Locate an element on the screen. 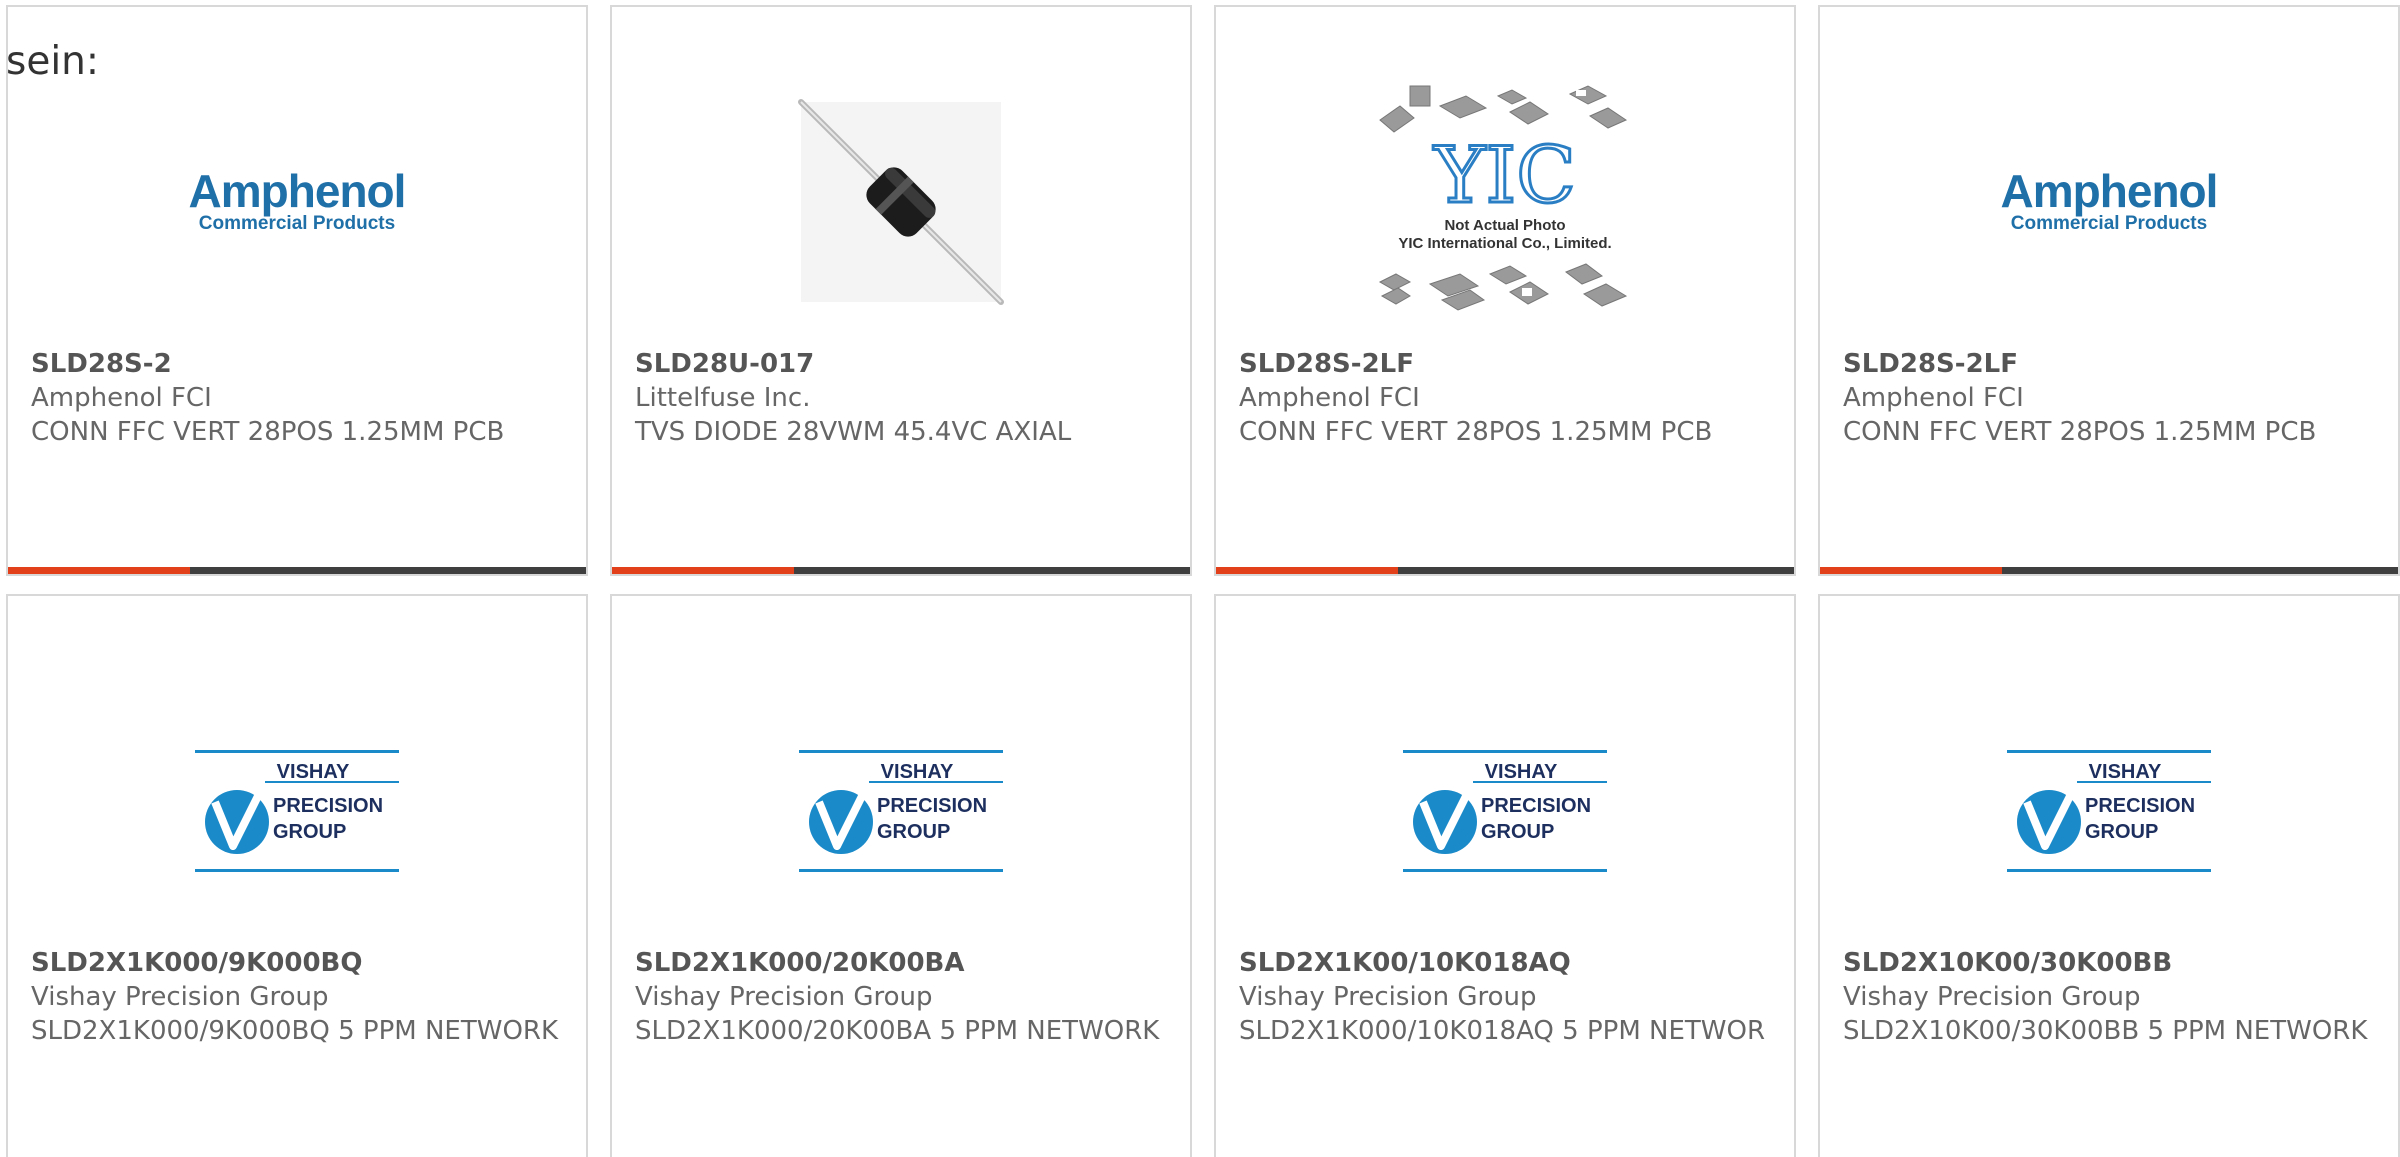  manufacturer: Littelfuse Inc. is located at coordinates (723, 398).